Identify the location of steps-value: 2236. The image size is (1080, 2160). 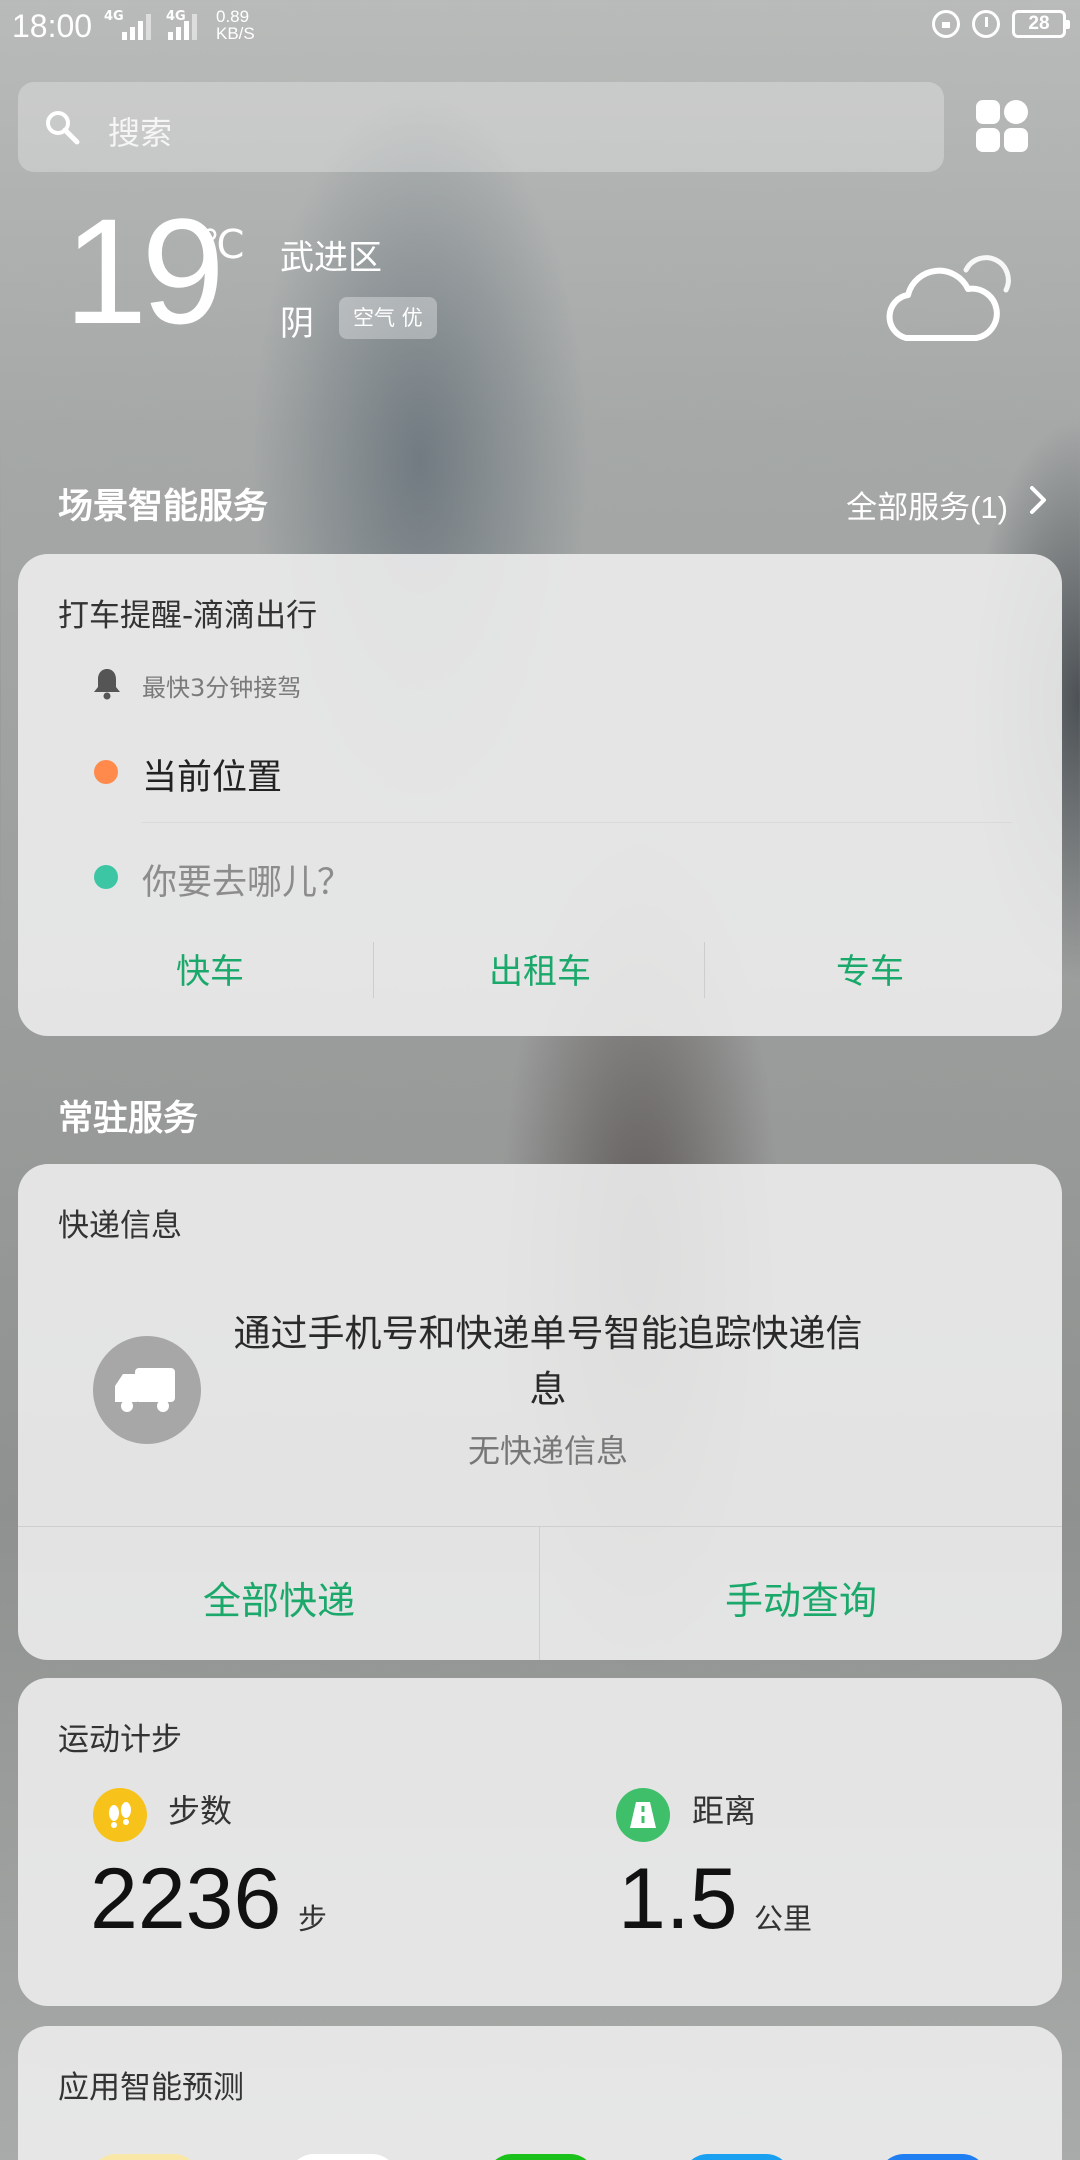
(186, 1899).